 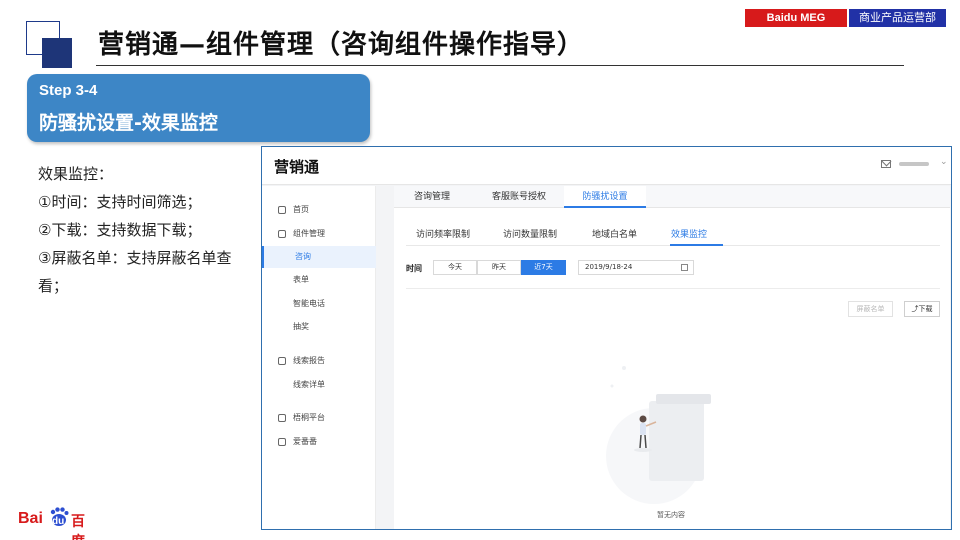 I want to click on chevron-down-icon: ⌄, so click(x=944, y=162).